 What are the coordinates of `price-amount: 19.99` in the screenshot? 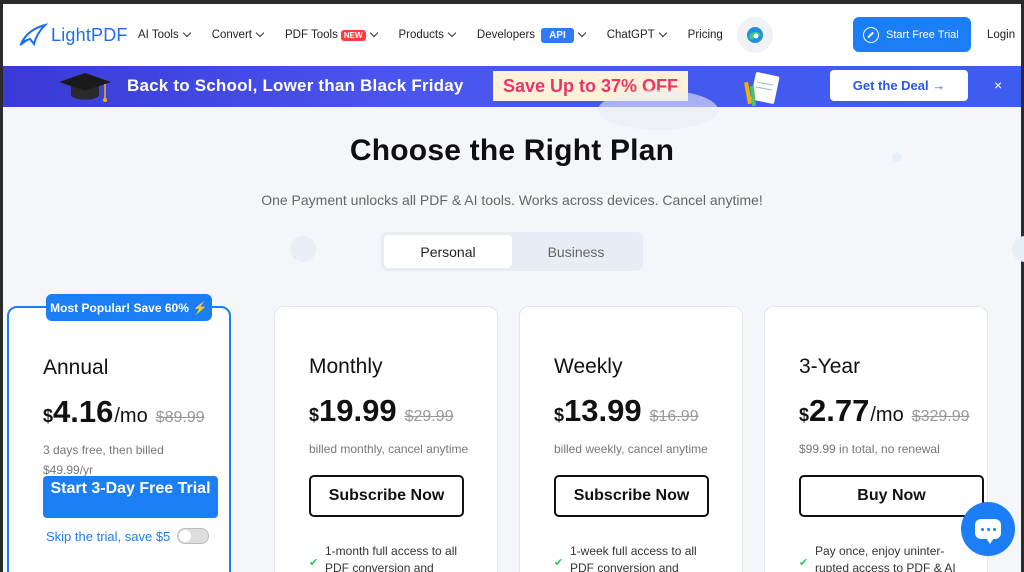 It's located at (358, 410).